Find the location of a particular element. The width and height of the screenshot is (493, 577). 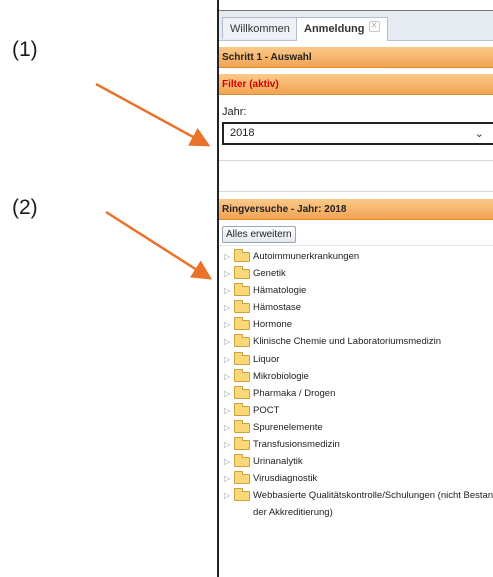

tree-item-hormone: ▷ Hormone is located at coordinates (356, 324).